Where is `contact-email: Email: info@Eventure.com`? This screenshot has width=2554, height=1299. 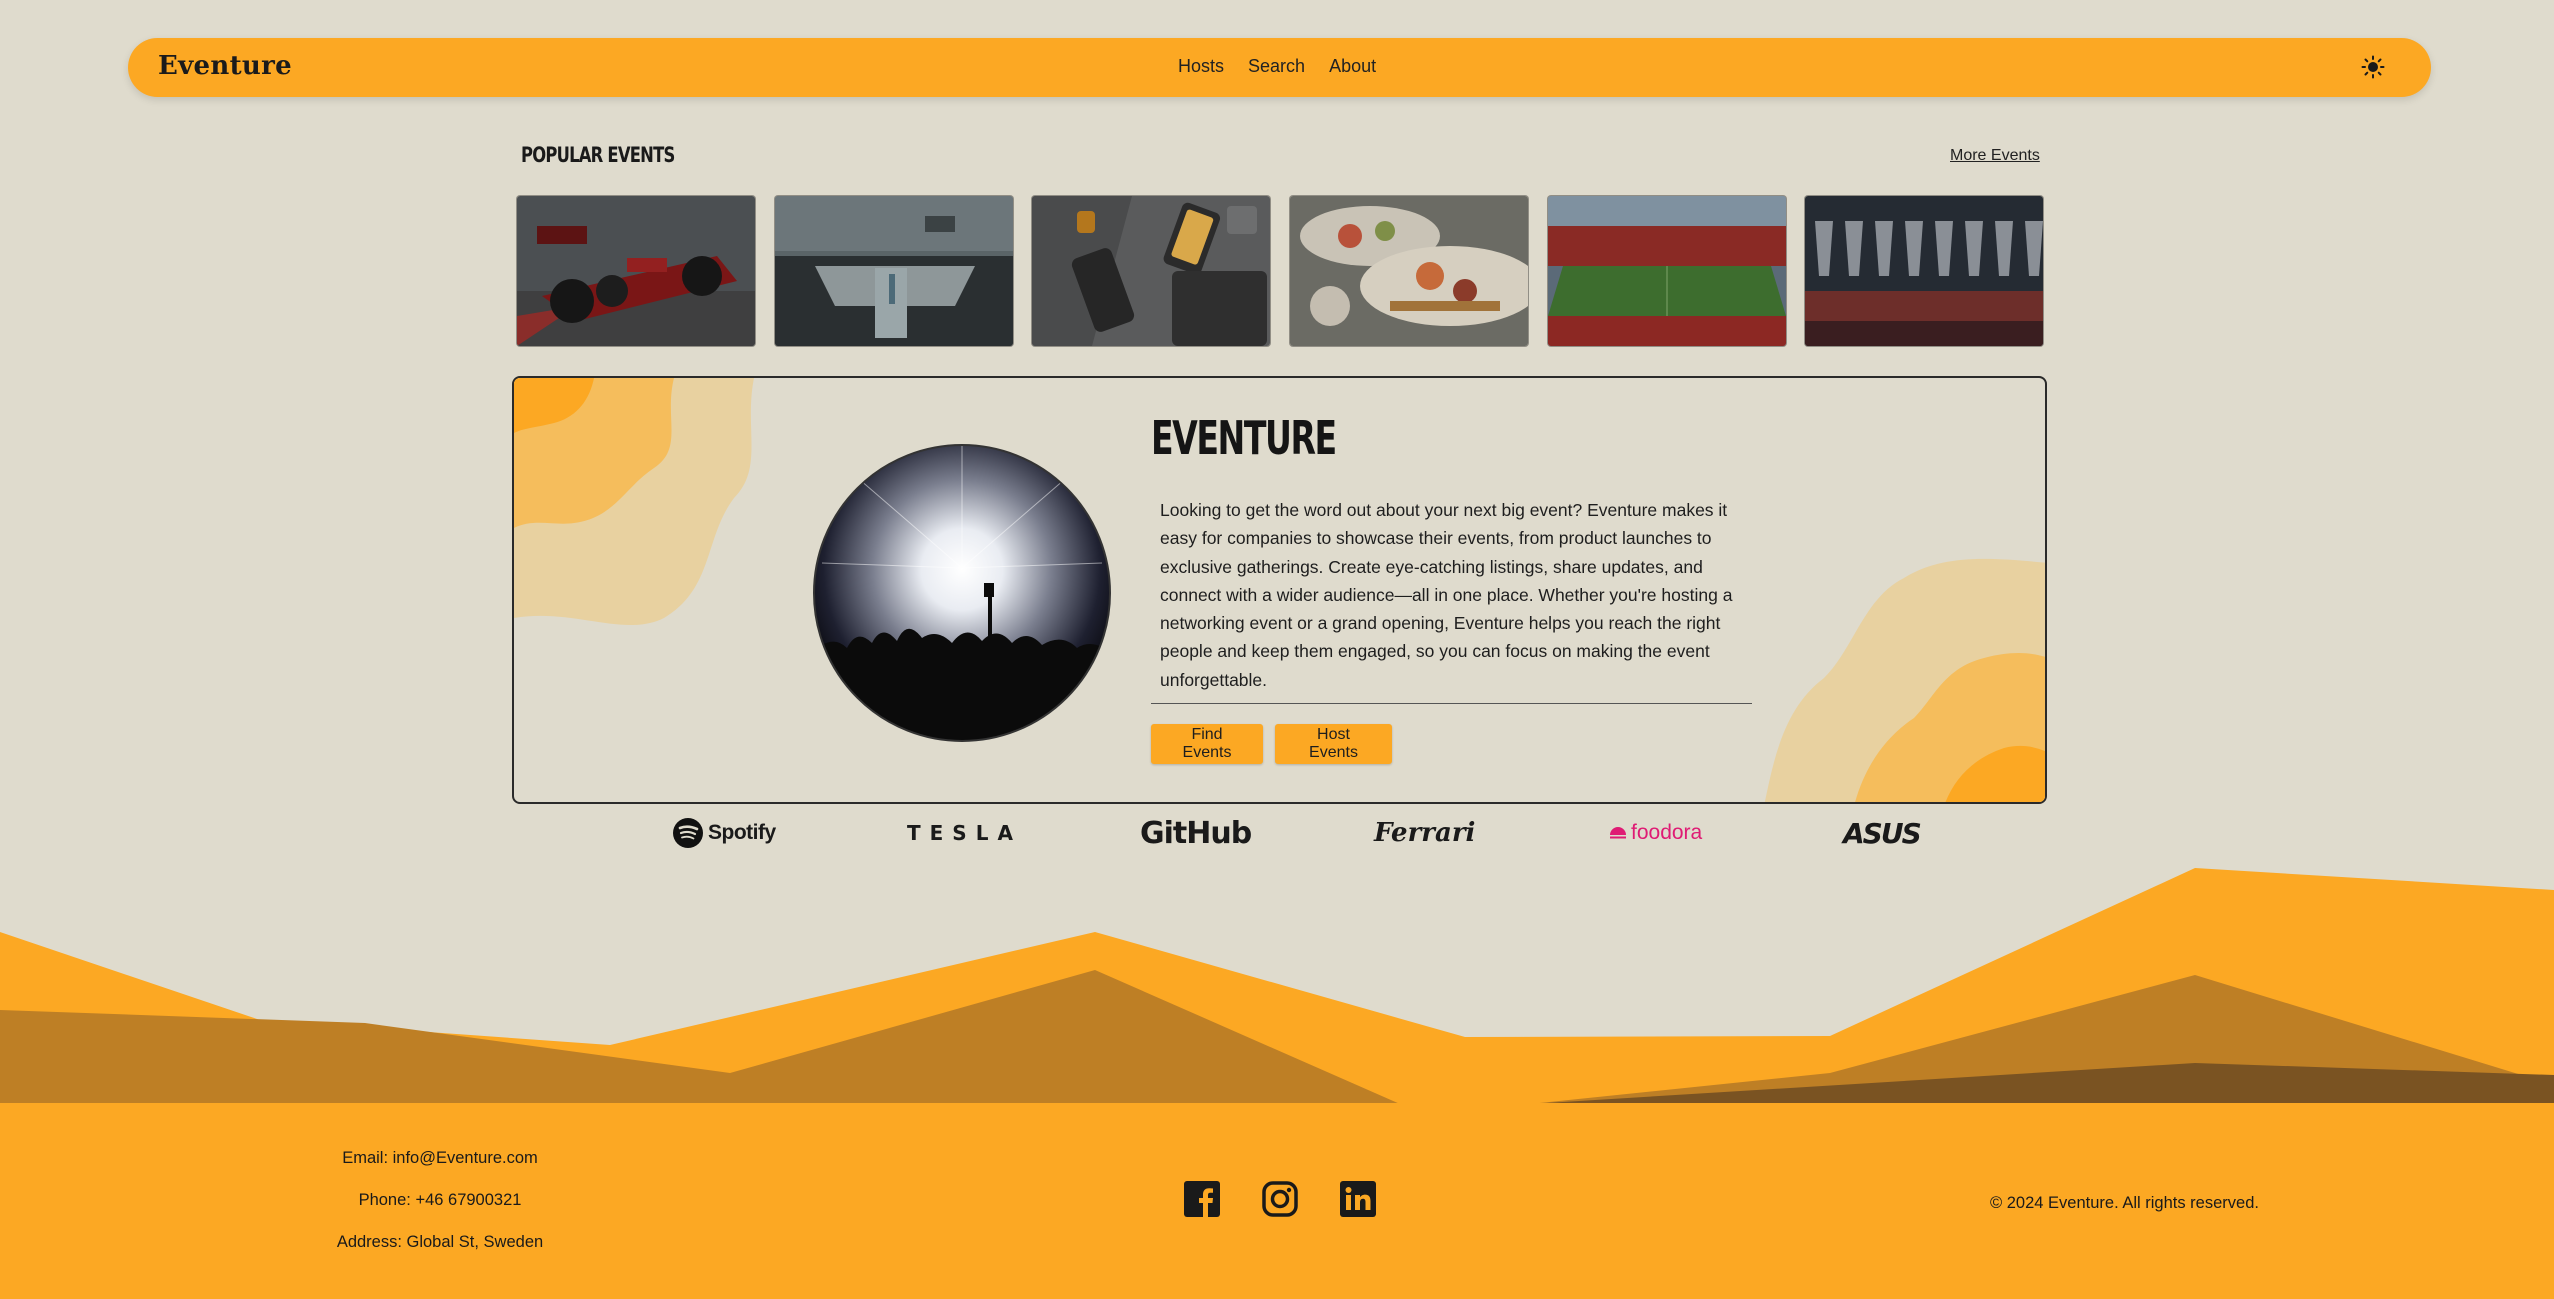
contact-email: Email: info@Eventure.com is located at coordinates (440, 1170).